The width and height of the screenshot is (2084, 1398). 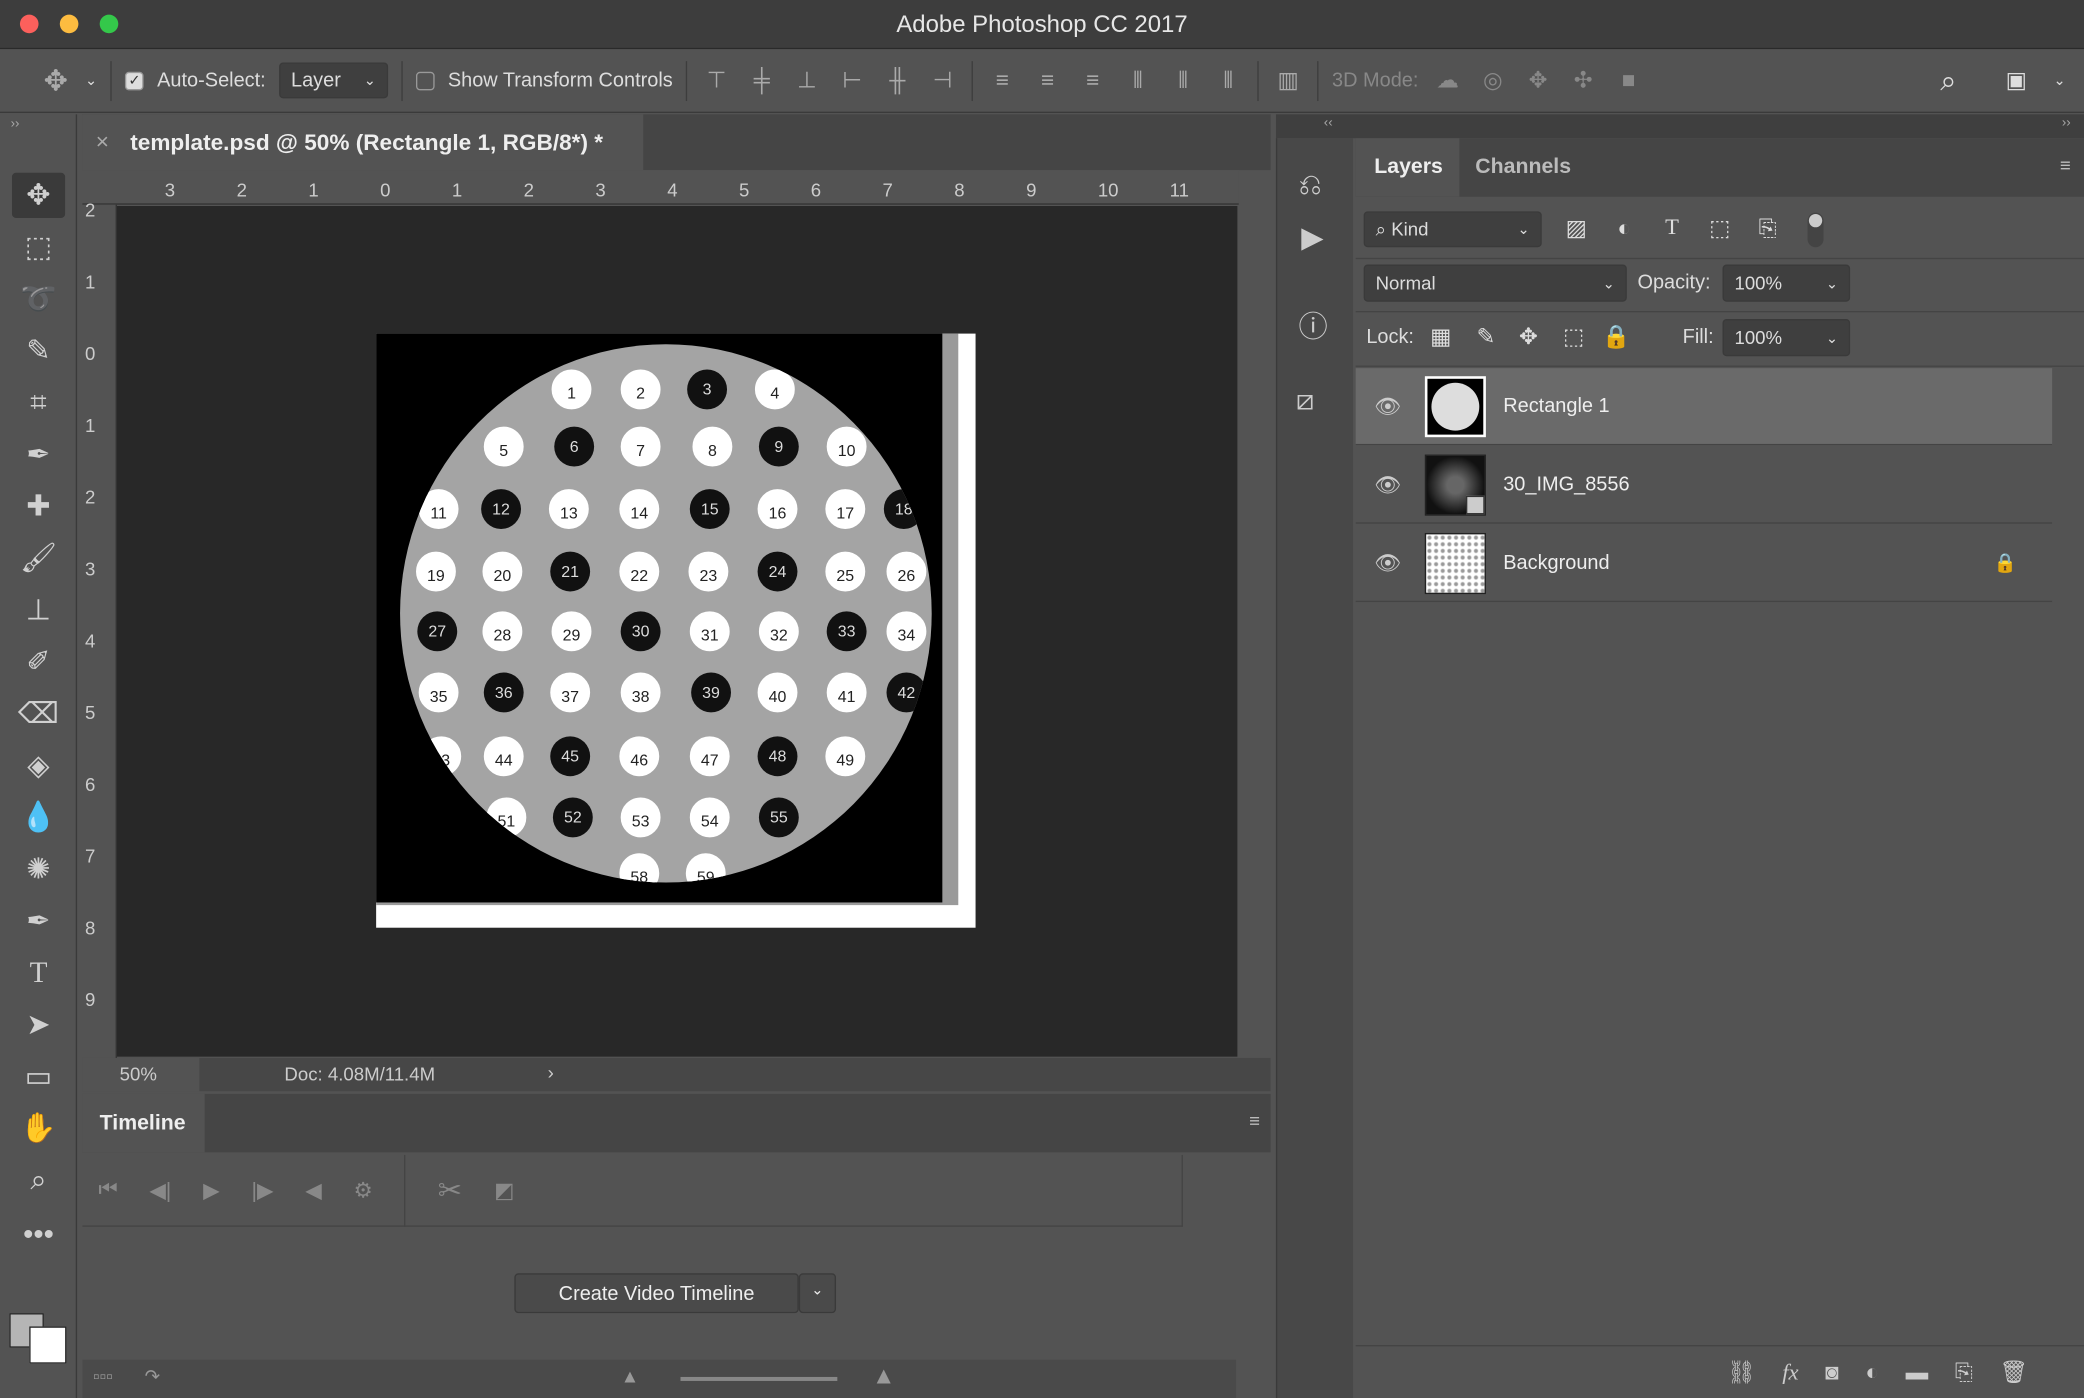 I want to click on lock-artboard-icon: ⬚, so click(x=1574, y=337).